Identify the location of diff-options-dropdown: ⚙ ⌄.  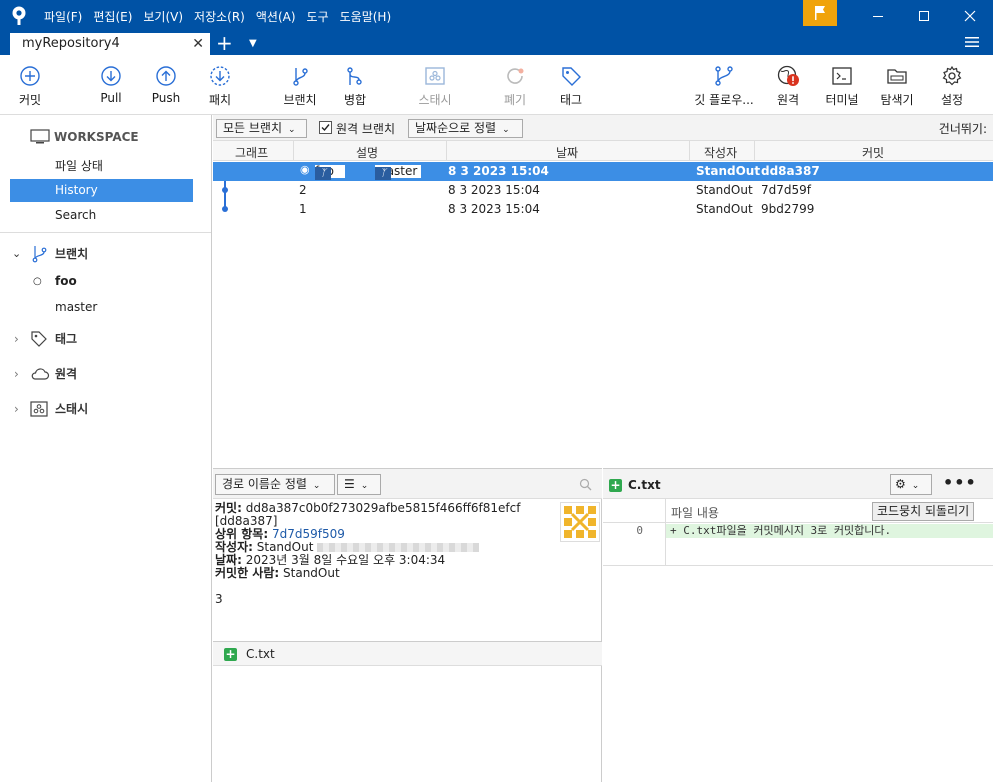
(911, 484).